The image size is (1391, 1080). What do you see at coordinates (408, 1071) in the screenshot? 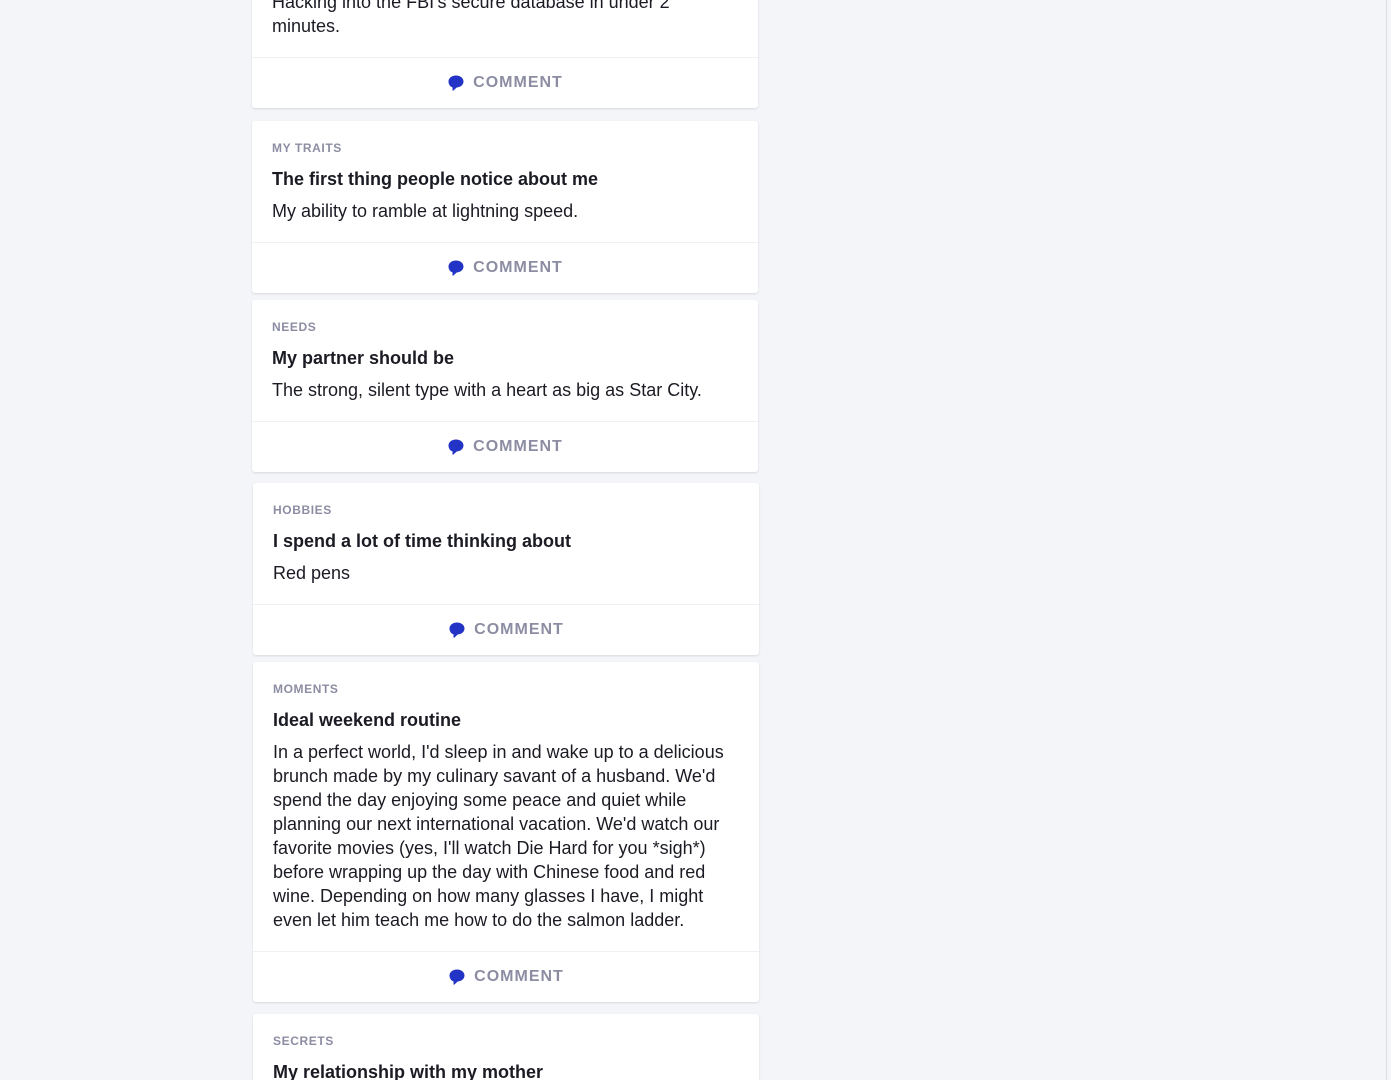
I see `prompt-heading: My relationship with my mother` at bounding box center [408, 1071].